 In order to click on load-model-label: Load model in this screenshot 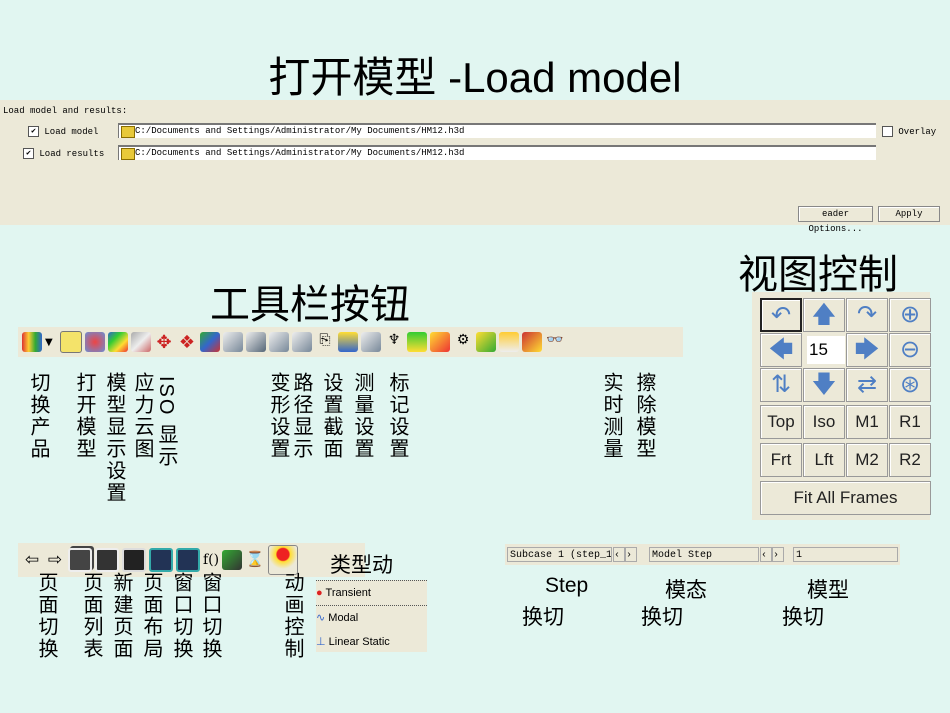, I will do `click(71, 131)`.